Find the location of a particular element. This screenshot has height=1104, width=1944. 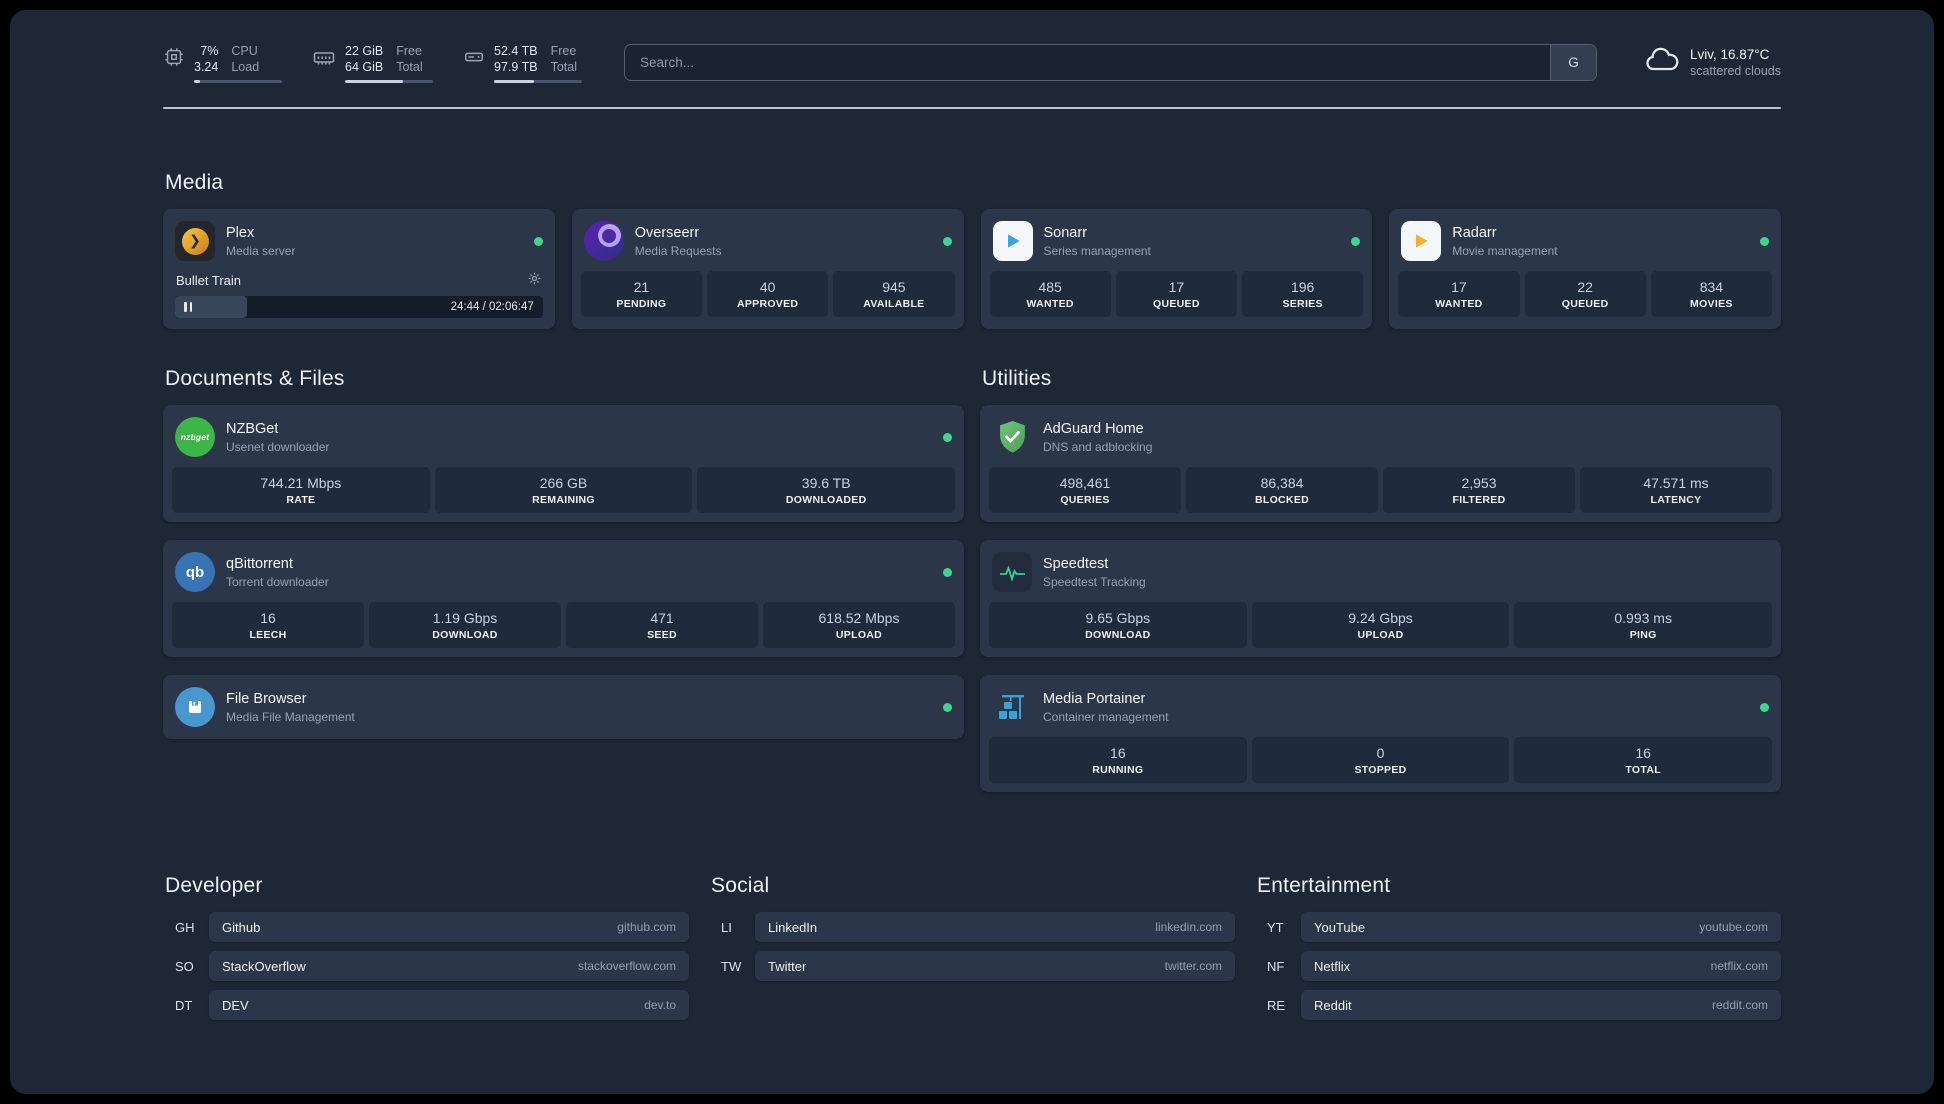

stat-label: APPROVED is located at coordinates (767, 304).